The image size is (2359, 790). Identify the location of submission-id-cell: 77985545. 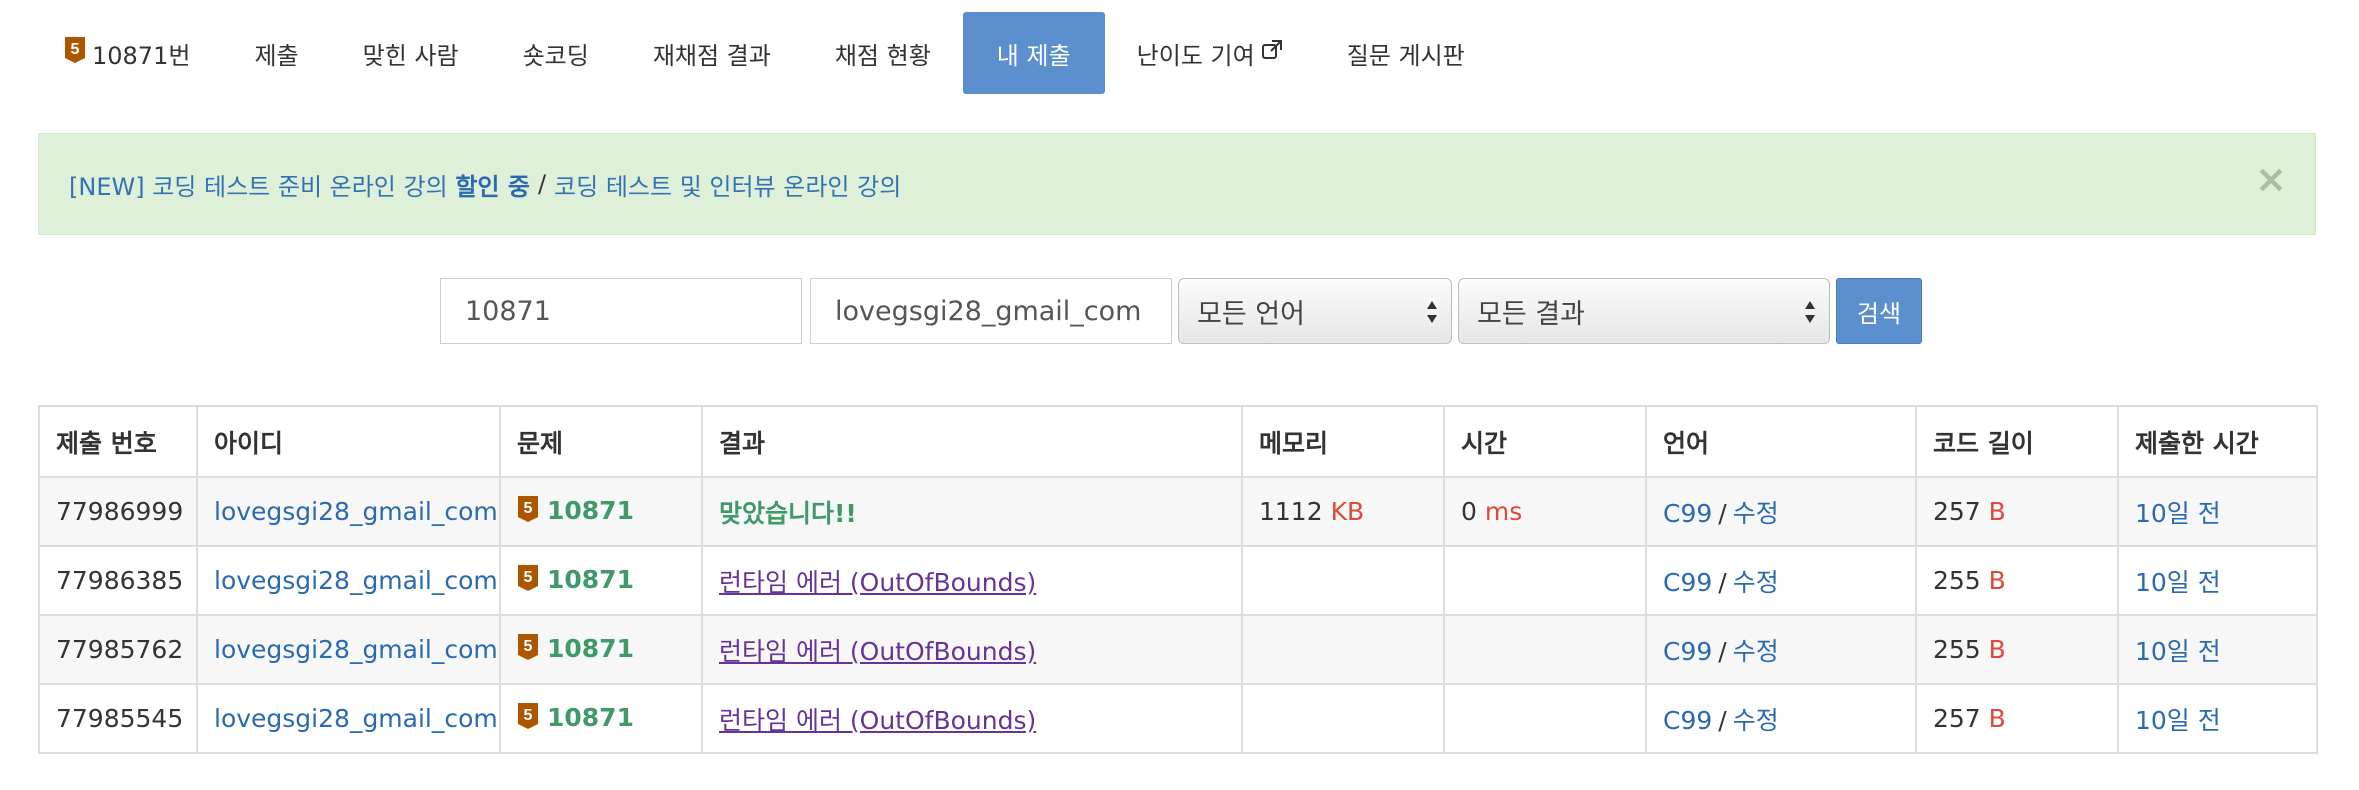
(118, 718).